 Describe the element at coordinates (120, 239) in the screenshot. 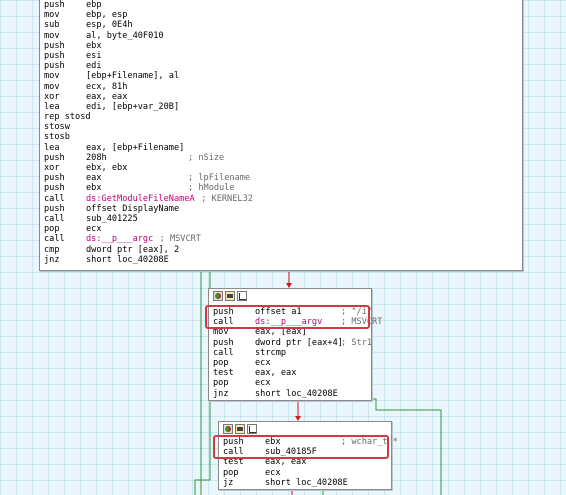

I see `asm-operand: ds:__p___argc` at that location.